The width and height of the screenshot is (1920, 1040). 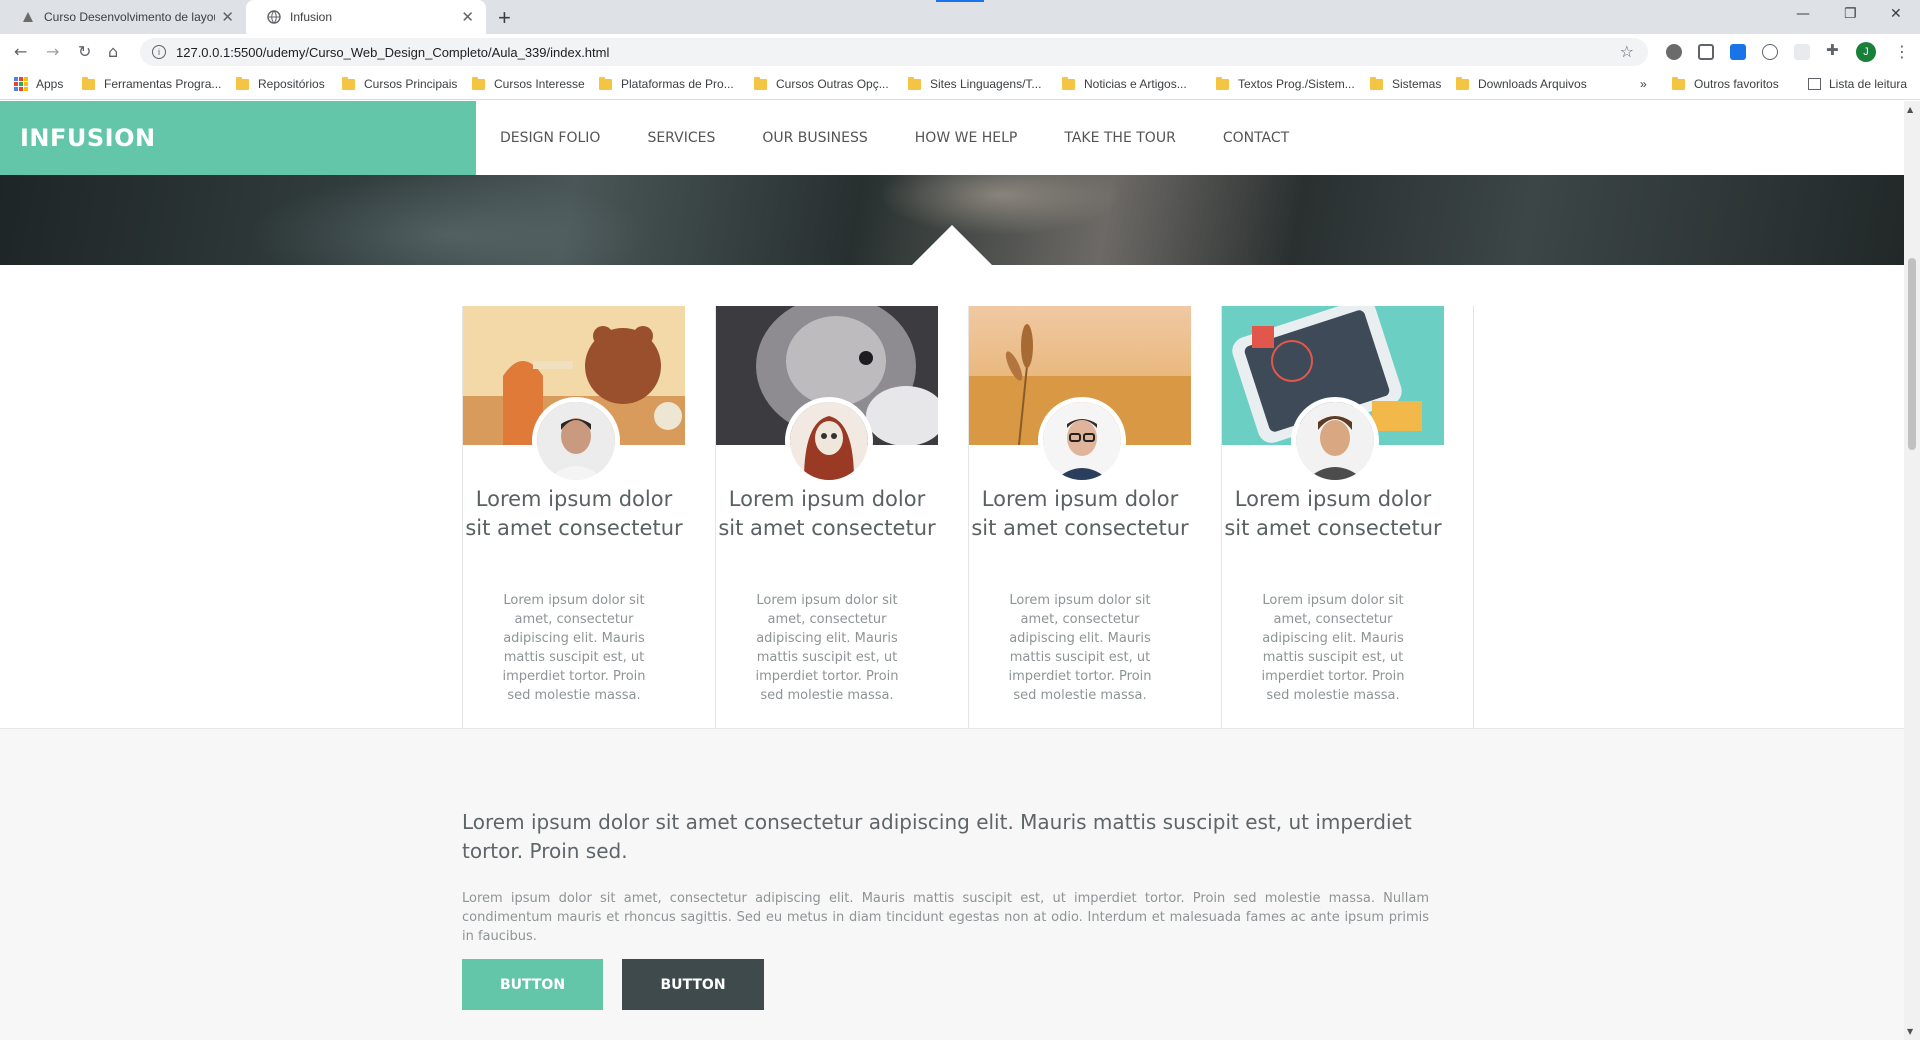 What do you see at coordinates (366, 17) in the screenshot?
I see `tab-infusion: Infusion ✕` at bounding box center [366, 17].